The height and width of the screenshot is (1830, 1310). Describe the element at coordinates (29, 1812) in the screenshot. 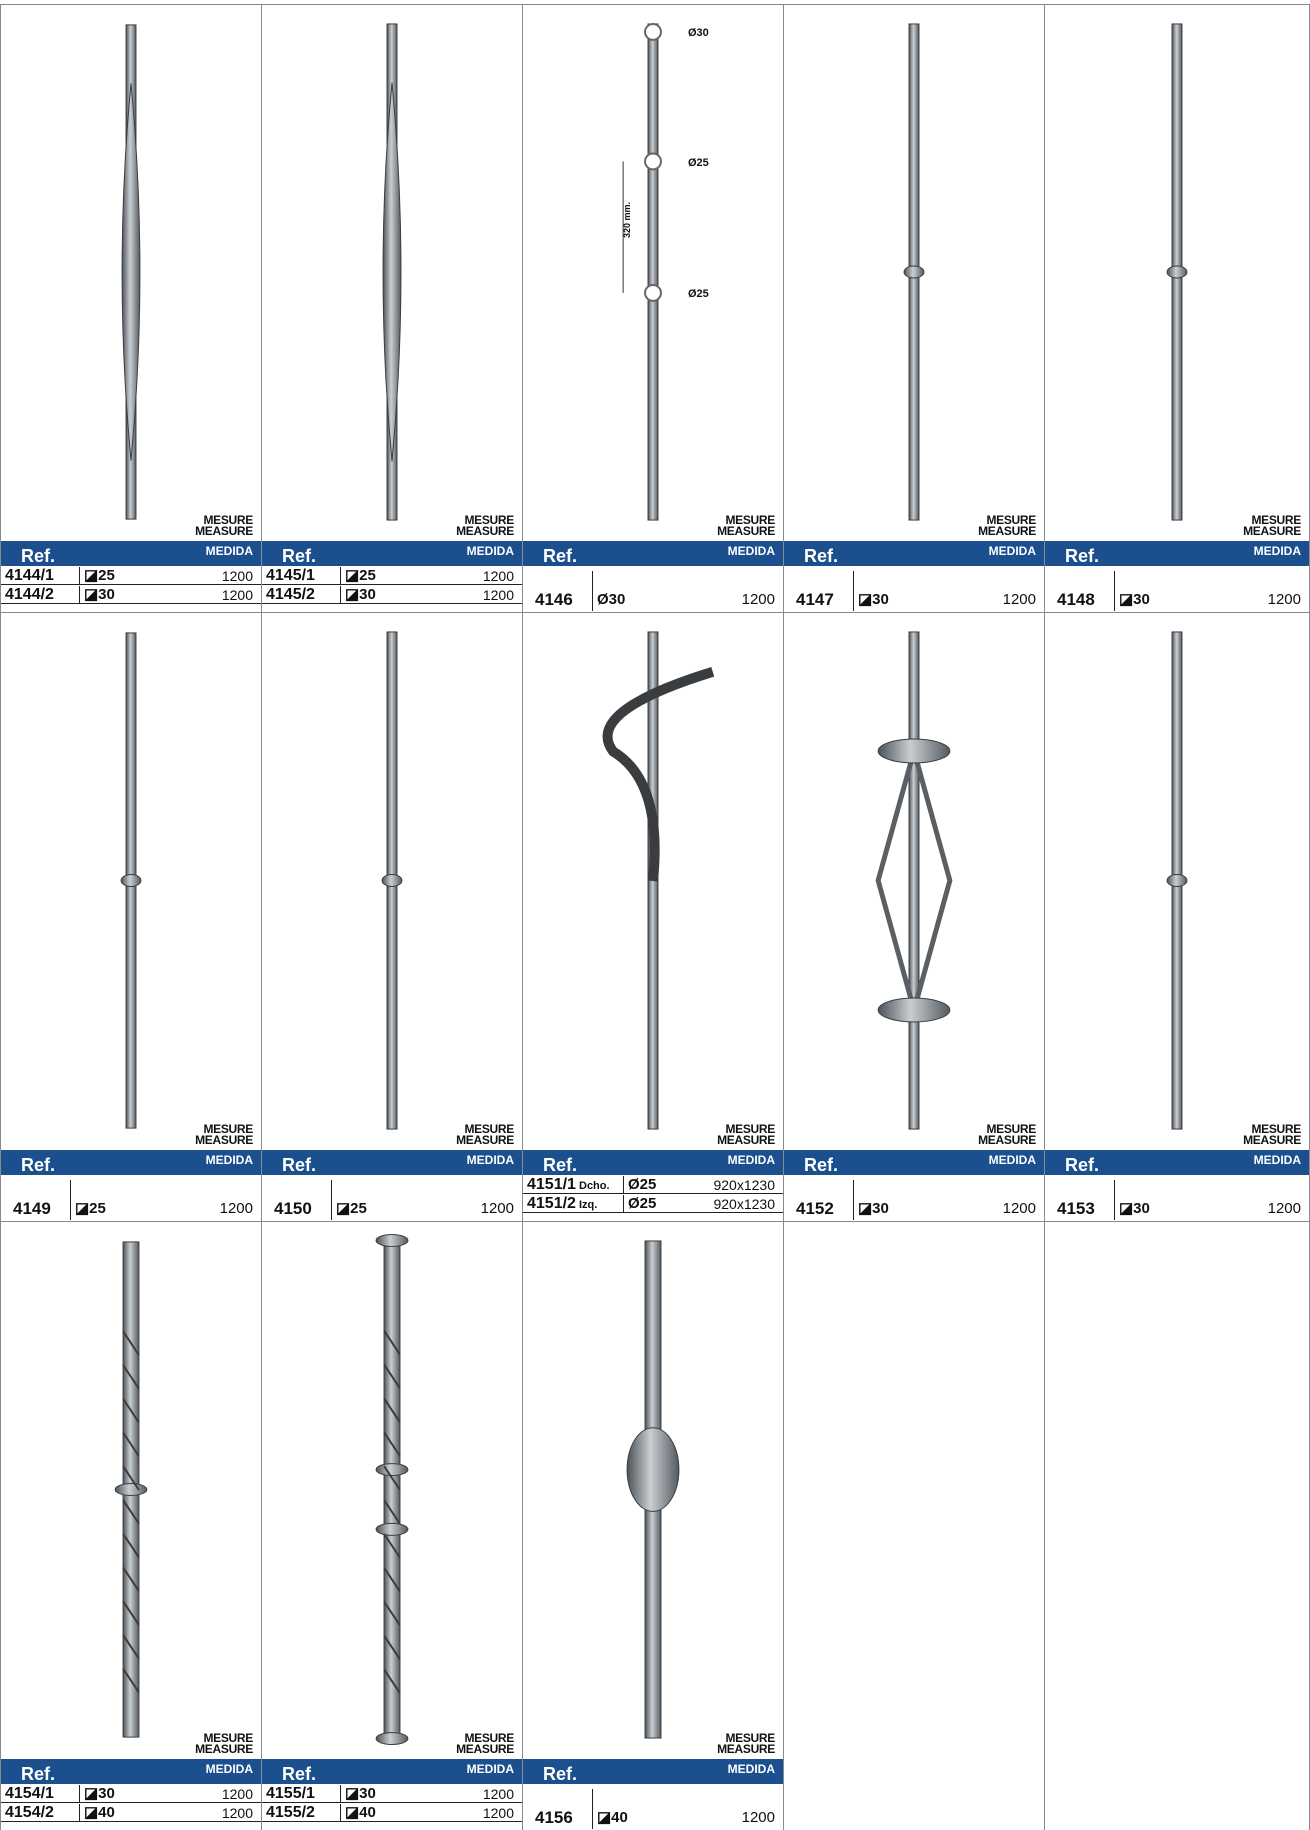

I see `ref-code: 4154/2` at that location.